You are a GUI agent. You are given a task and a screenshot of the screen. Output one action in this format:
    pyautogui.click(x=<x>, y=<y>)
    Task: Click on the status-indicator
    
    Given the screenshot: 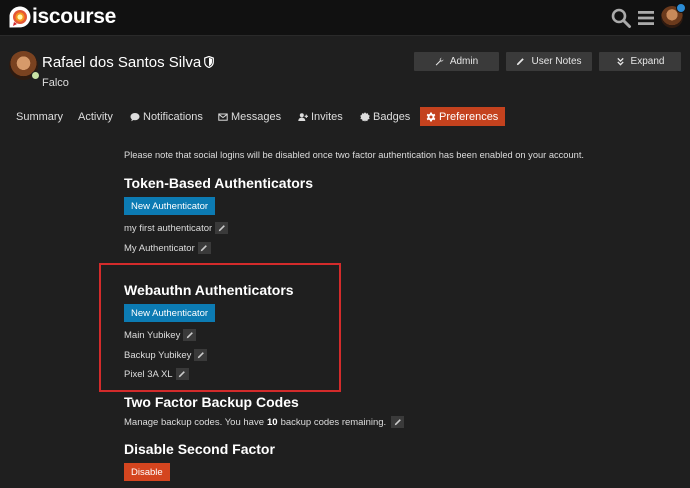 What is the action you would take?
    pyautogui.click(x=35, y=75)
    